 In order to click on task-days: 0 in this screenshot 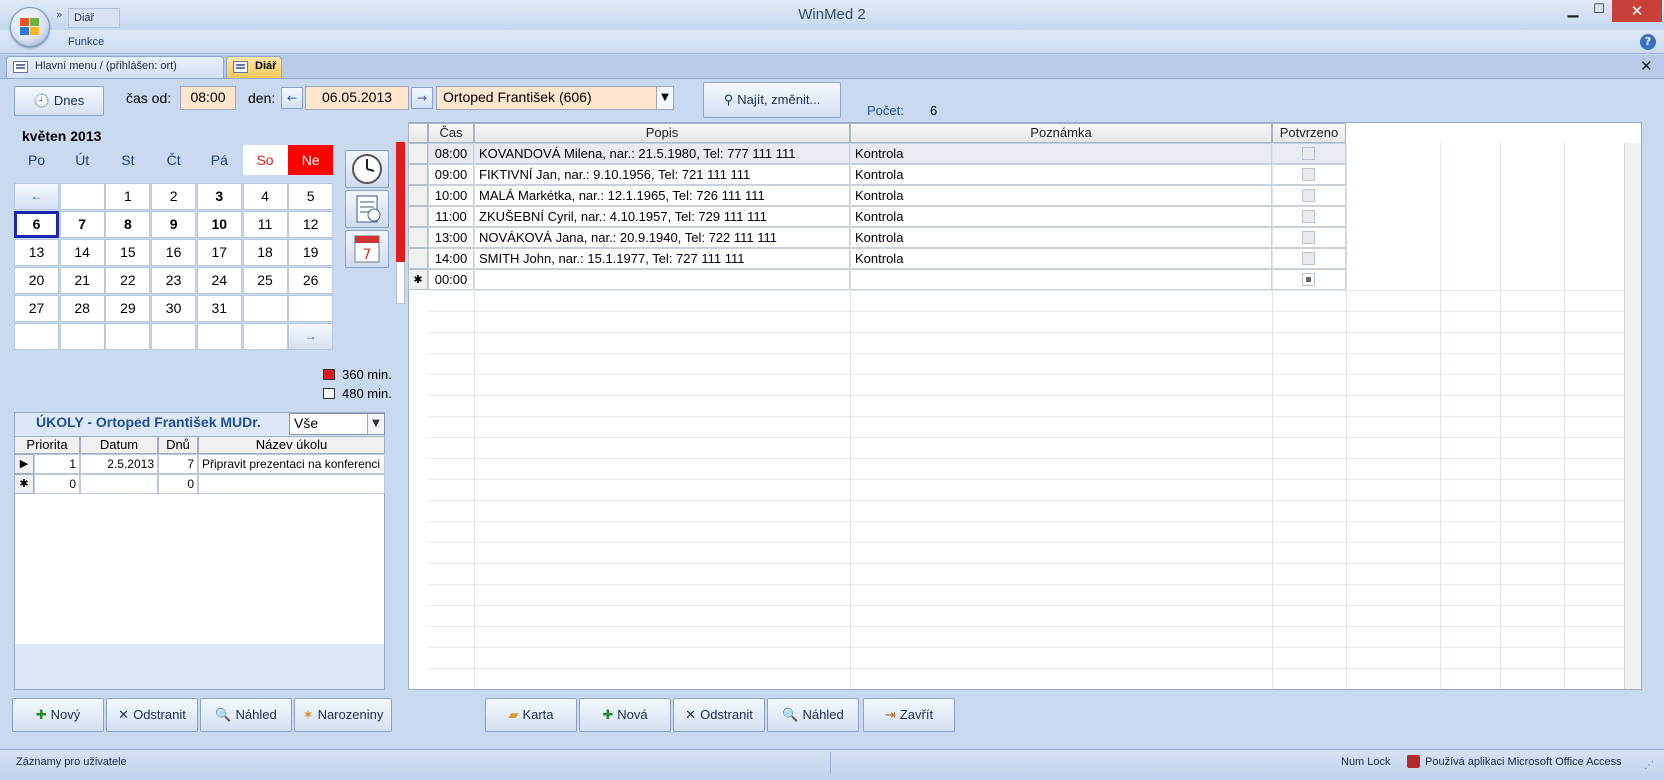, I will do `click(178, 484)`.